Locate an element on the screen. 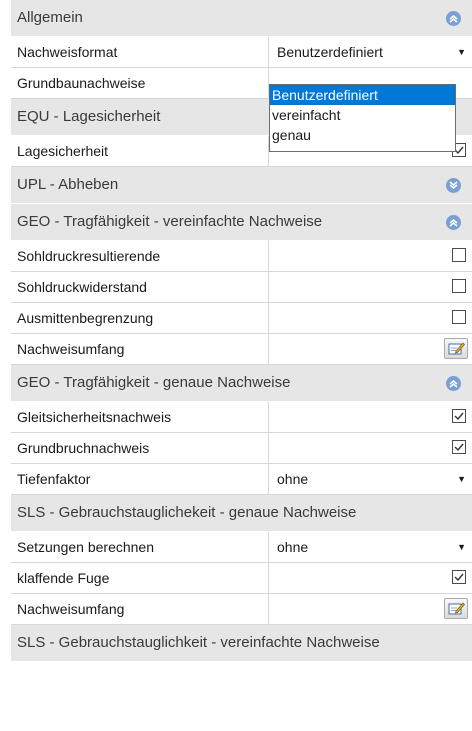 This screenshot has height=731, width=472. sohldruckwiderstand-checkbox is located at coordinates (459, 286).